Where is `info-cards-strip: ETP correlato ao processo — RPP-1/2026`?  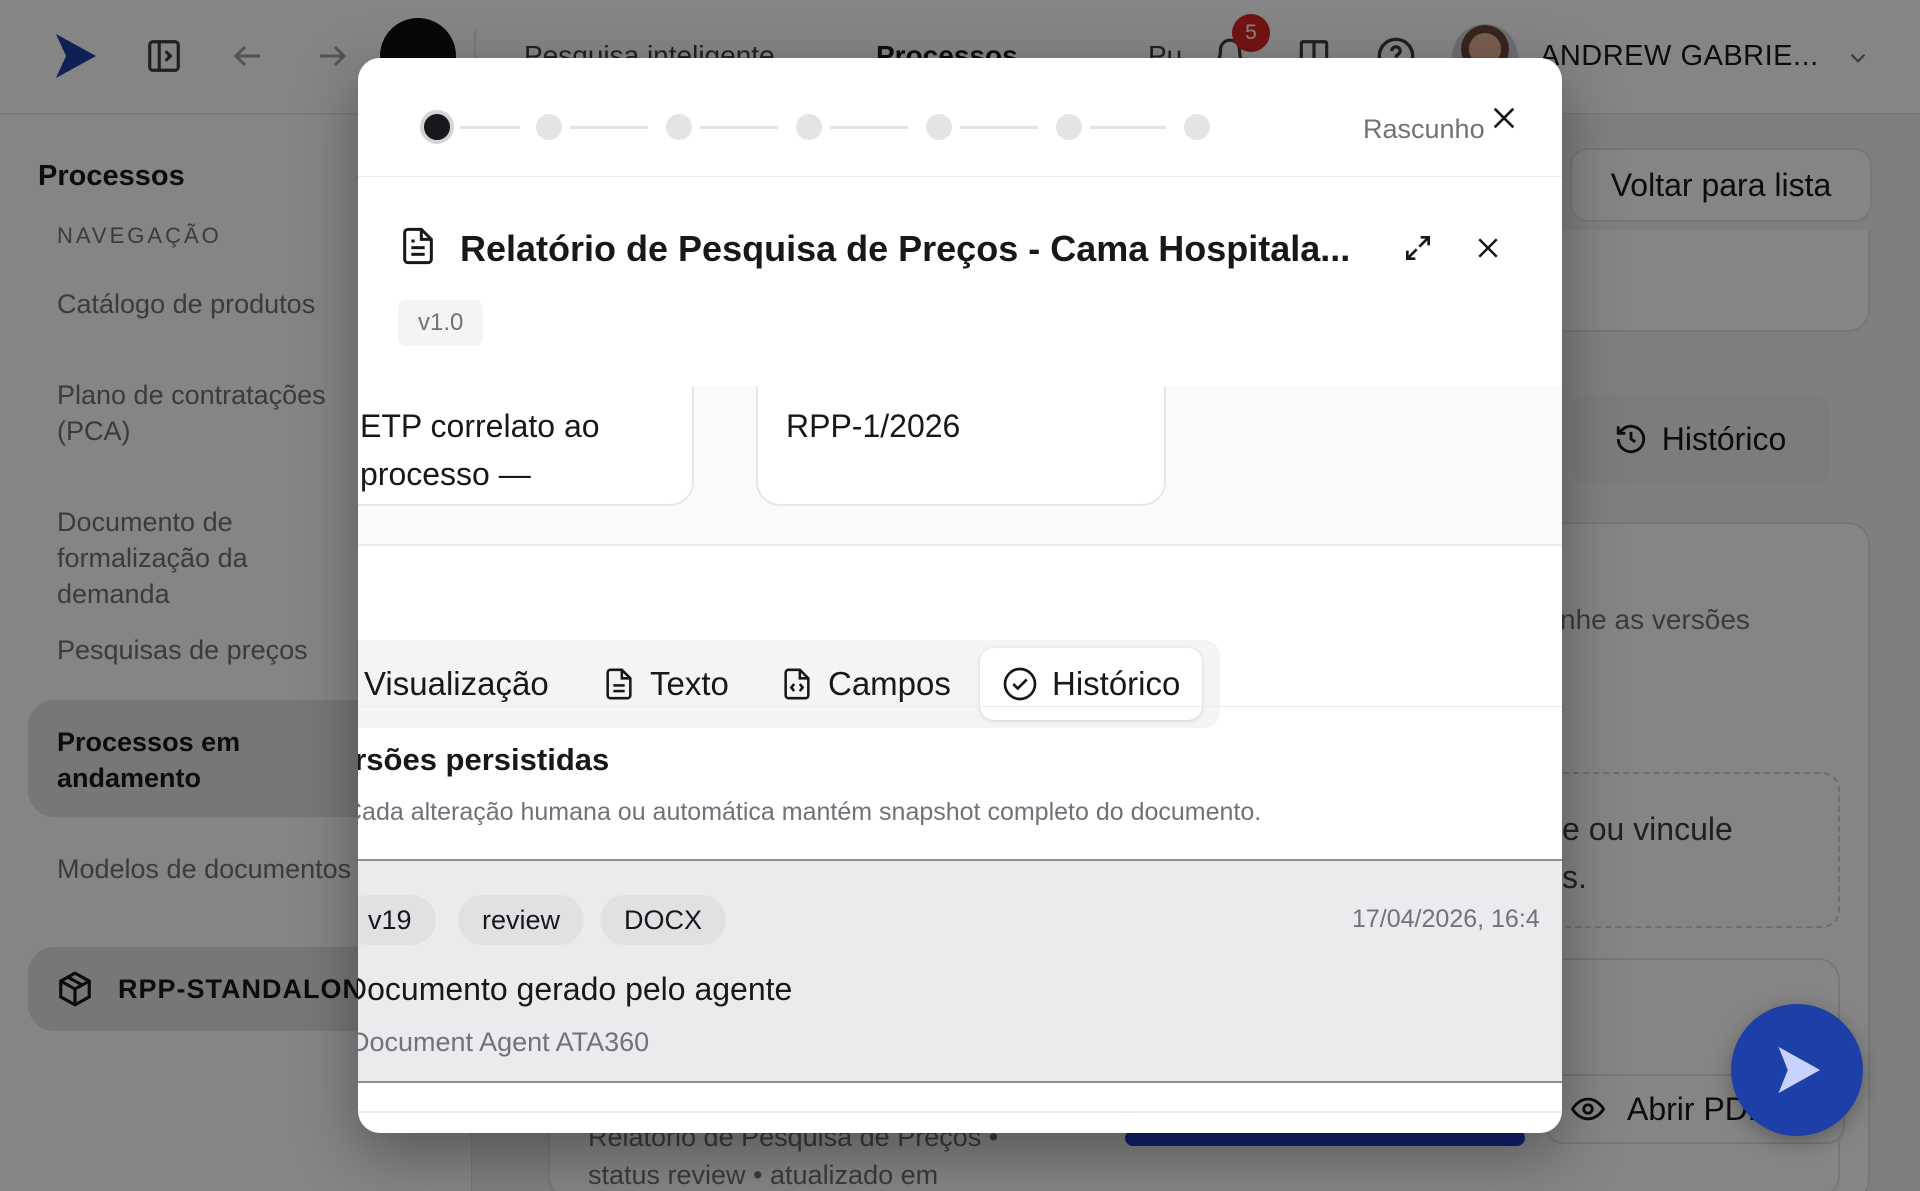 info-cards-strip: ETP correlato ao processo — RPP-1/2026 is located at coordinates (960, 466).